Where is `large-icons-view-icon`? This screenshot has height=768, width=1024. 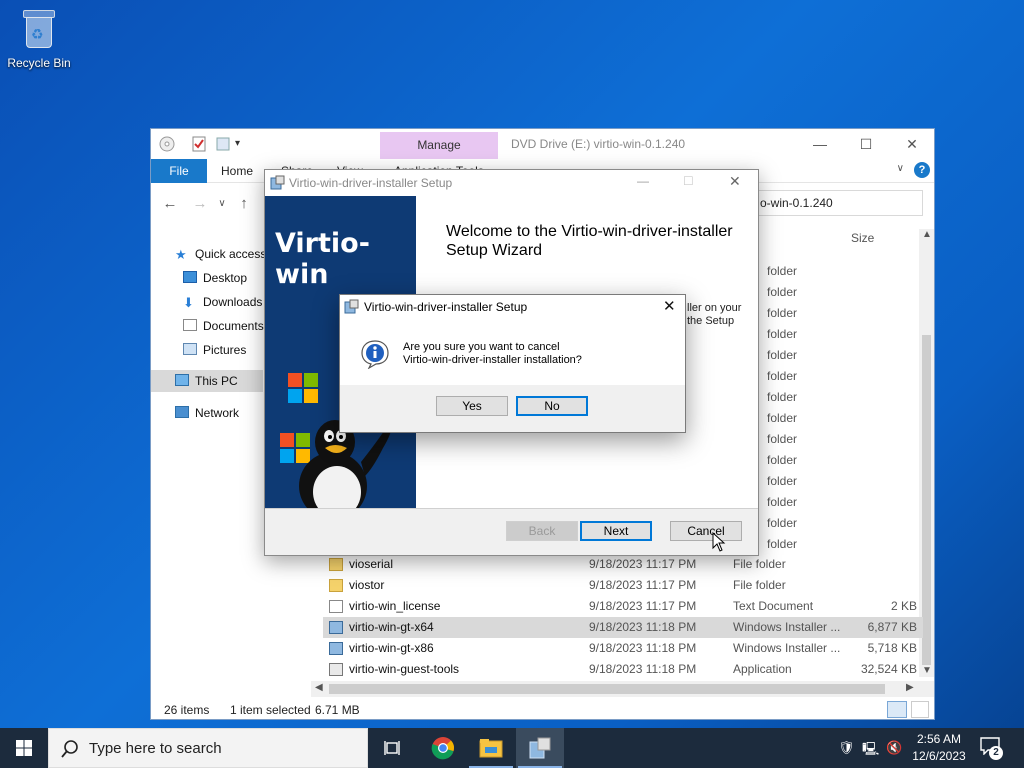
large-icons-view-icon is located at coordinates (920, 709).